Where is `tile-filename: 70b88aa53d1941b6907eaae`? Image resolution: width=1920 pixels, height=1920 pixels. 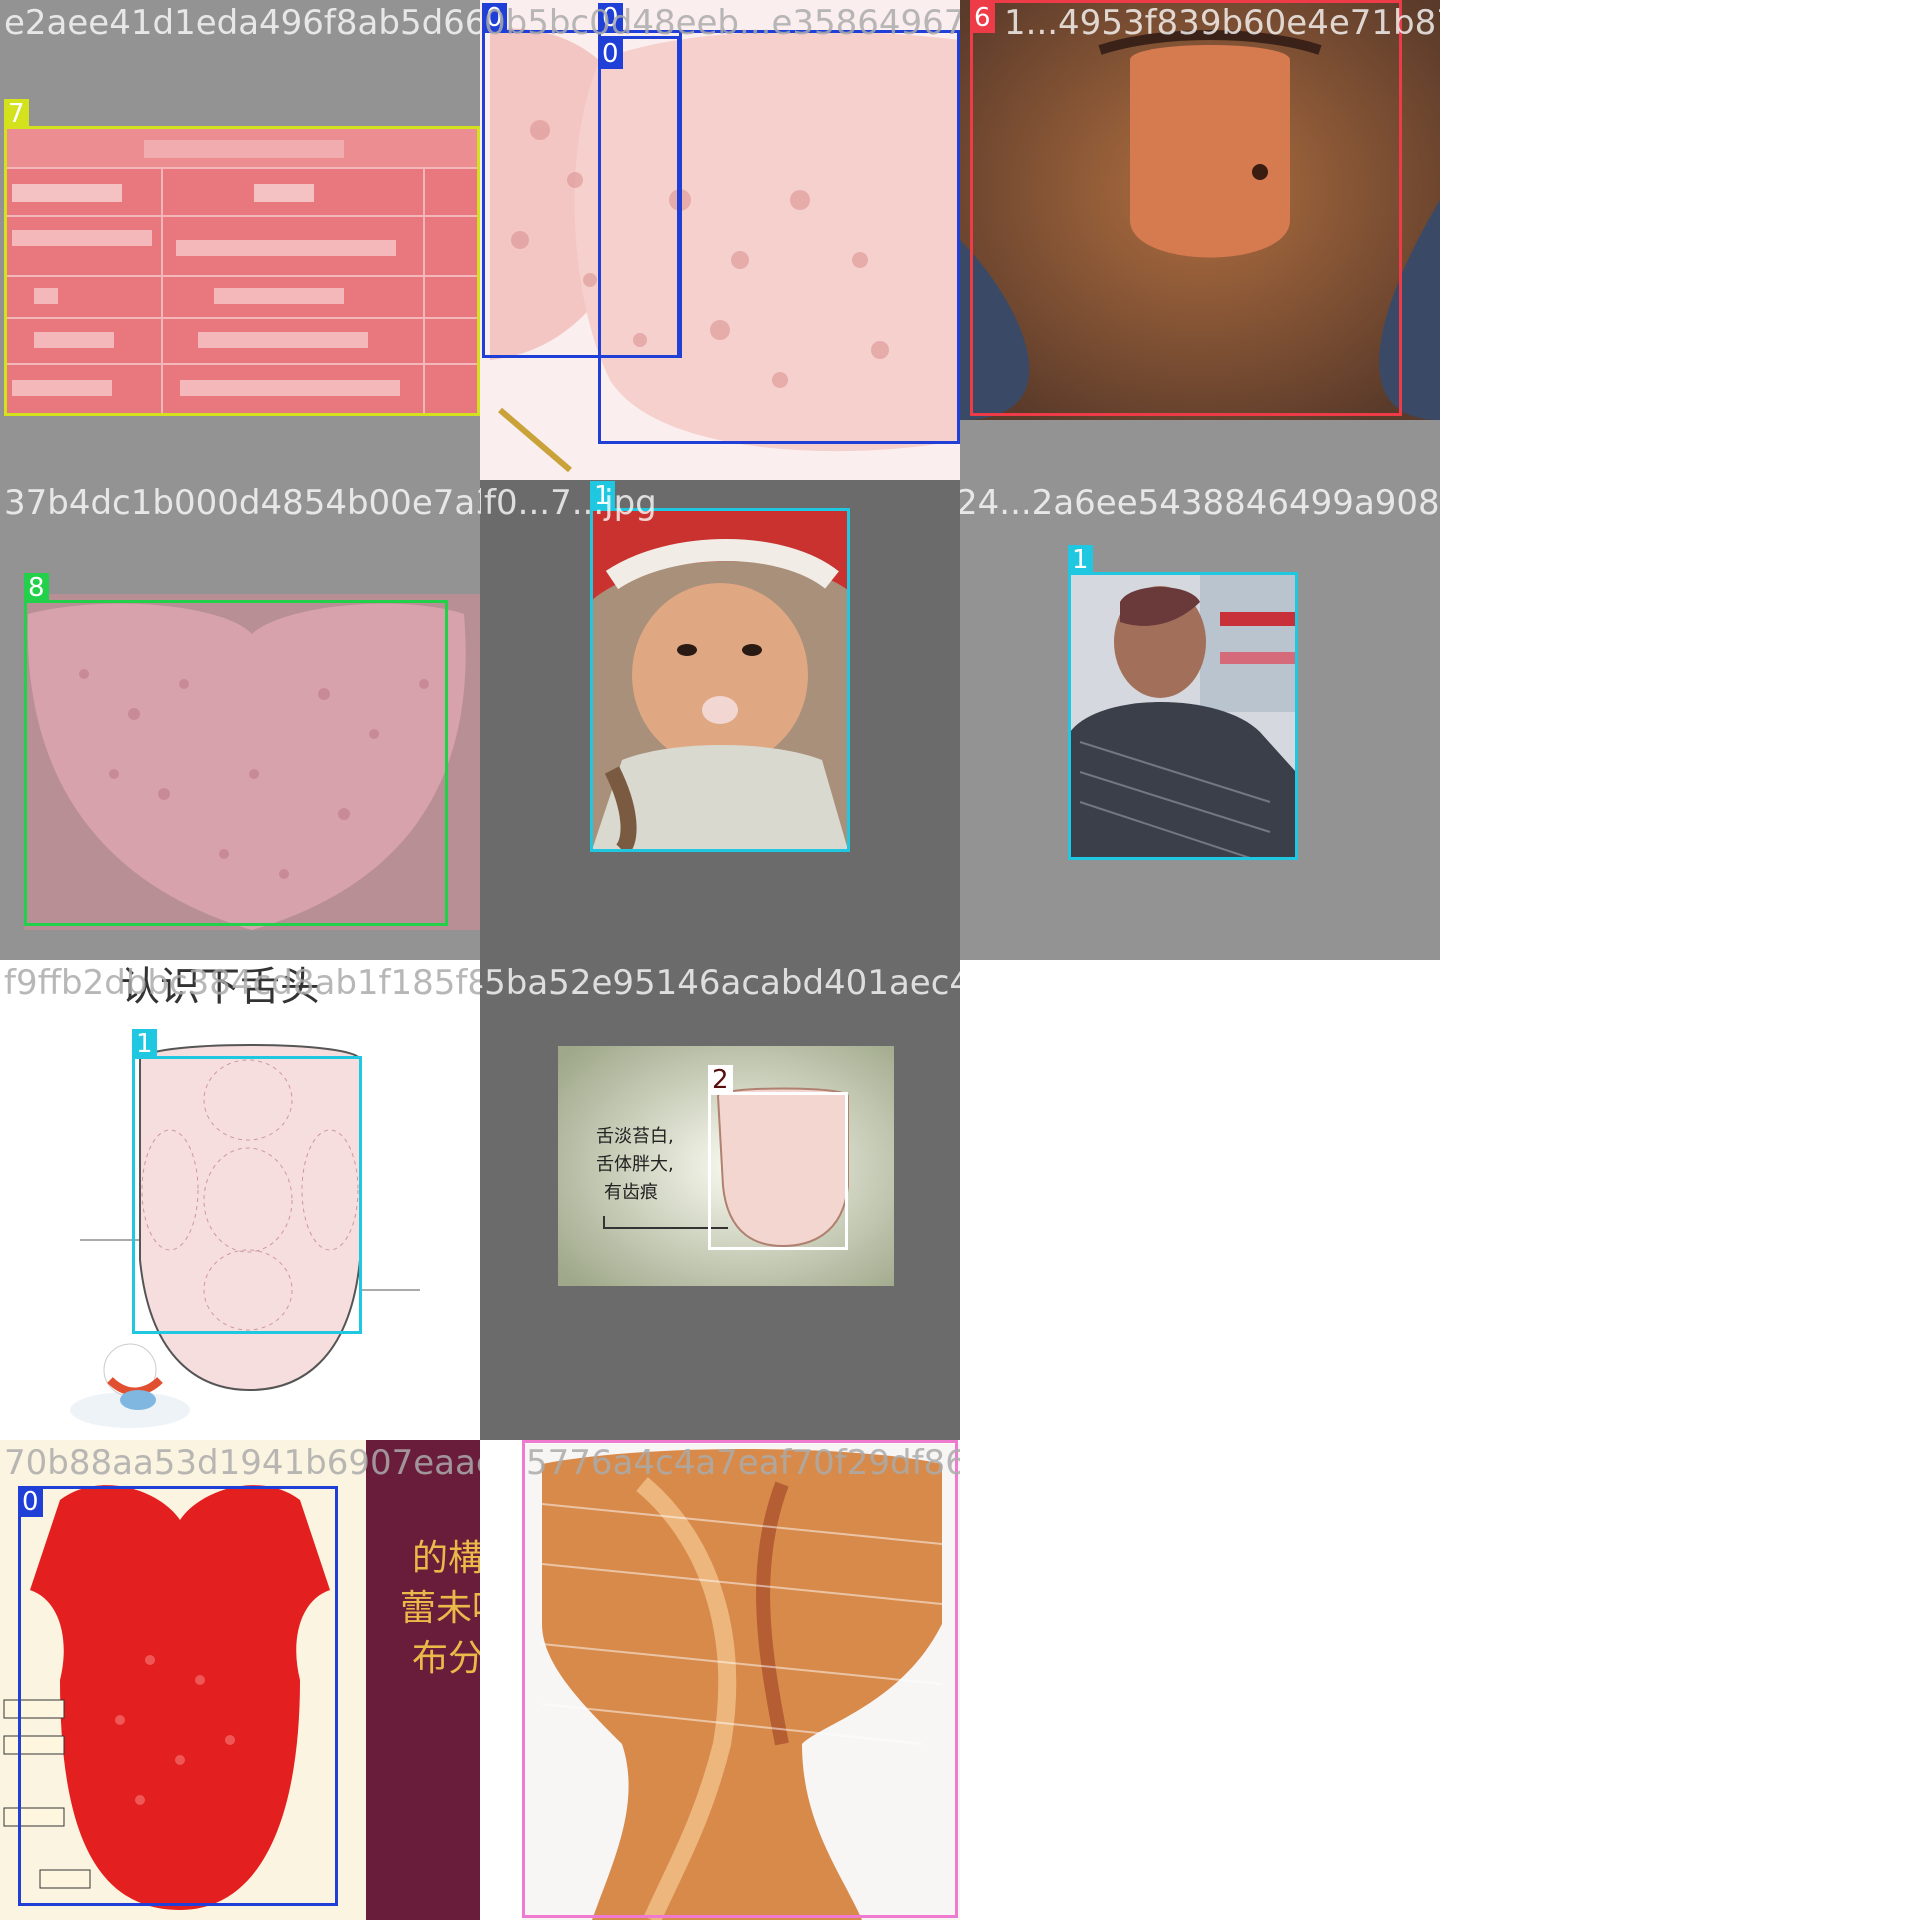
tile-filename: 70b88aa53d1941b6907eaae is located at coordinates (242, 1463).